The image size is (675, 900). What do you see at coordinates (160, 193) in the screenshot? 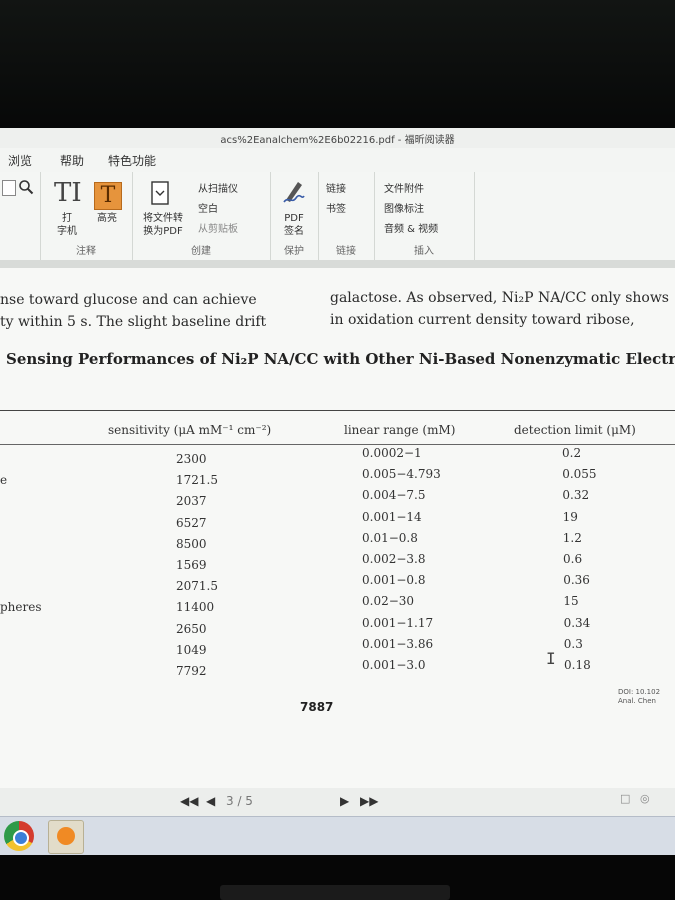
I see `convert-pdf-icon` at bounding box center [160, 193].